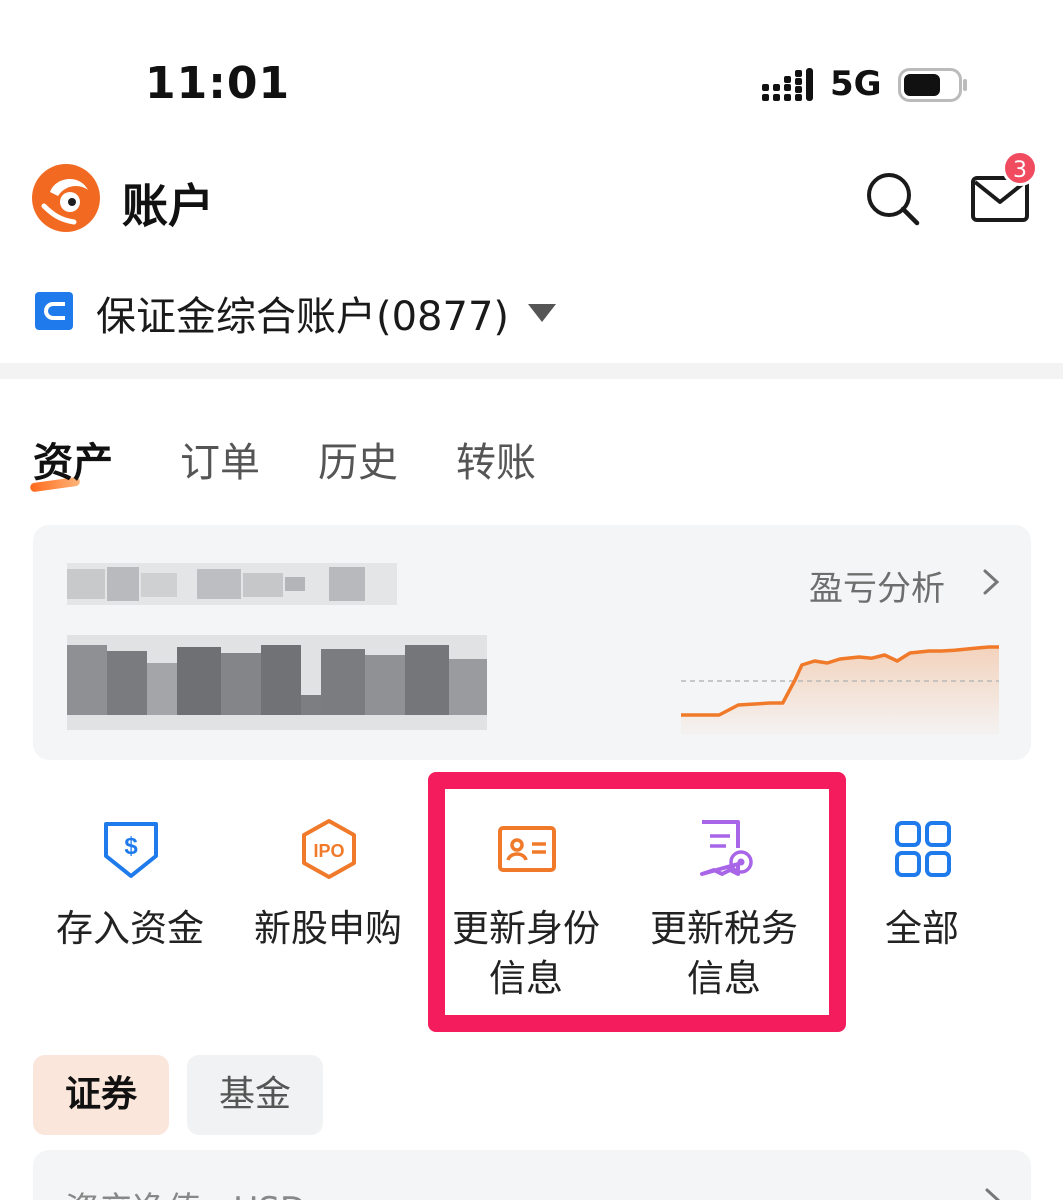 Image resolution: width=1063 pixels, height=1200 pixels. I want to click on action-label: 全部, so click(922, 928).